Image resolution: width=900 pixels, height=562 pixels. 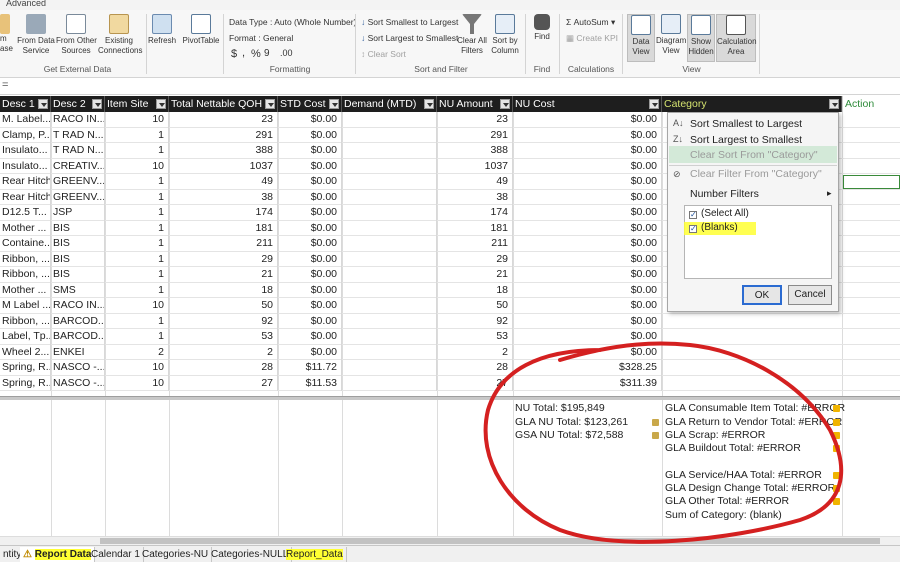 I want to click on cancel-button: Cancel, so click(x=810, y=295).